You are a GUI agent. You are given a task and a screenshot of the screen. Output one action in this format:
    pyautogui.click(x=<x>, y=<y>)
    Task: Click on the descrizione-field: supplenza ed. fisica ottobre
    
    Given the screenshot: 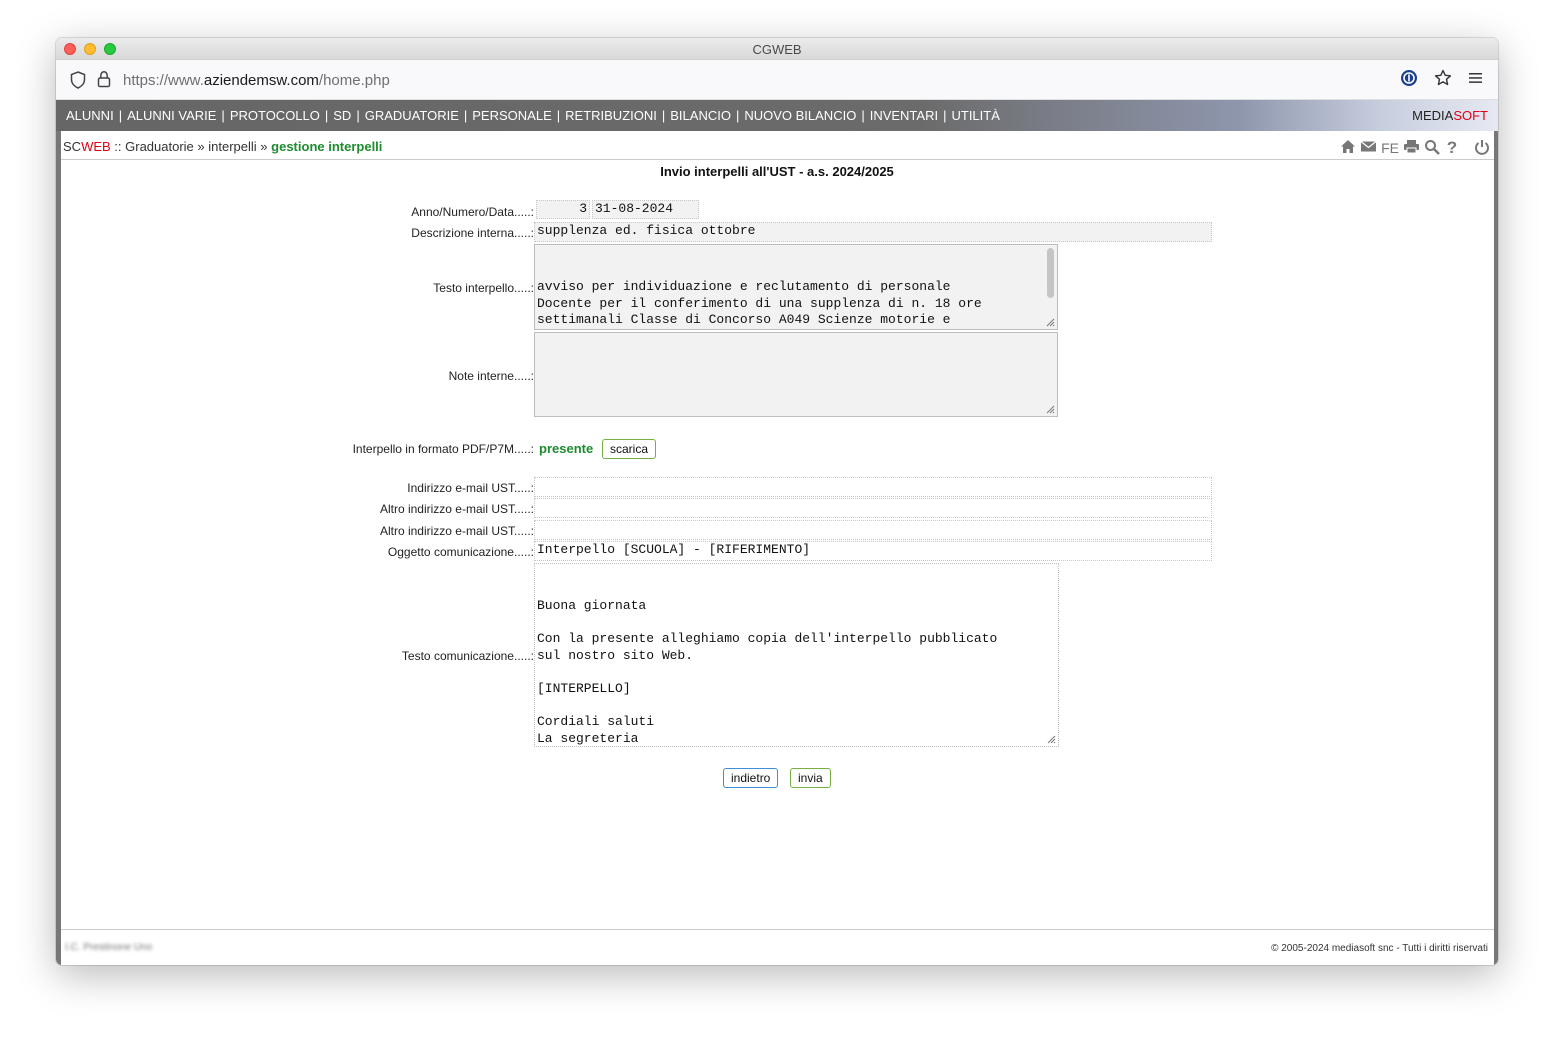 What is the action you would take?
    pyautogui.click(x=873, y=232)
    